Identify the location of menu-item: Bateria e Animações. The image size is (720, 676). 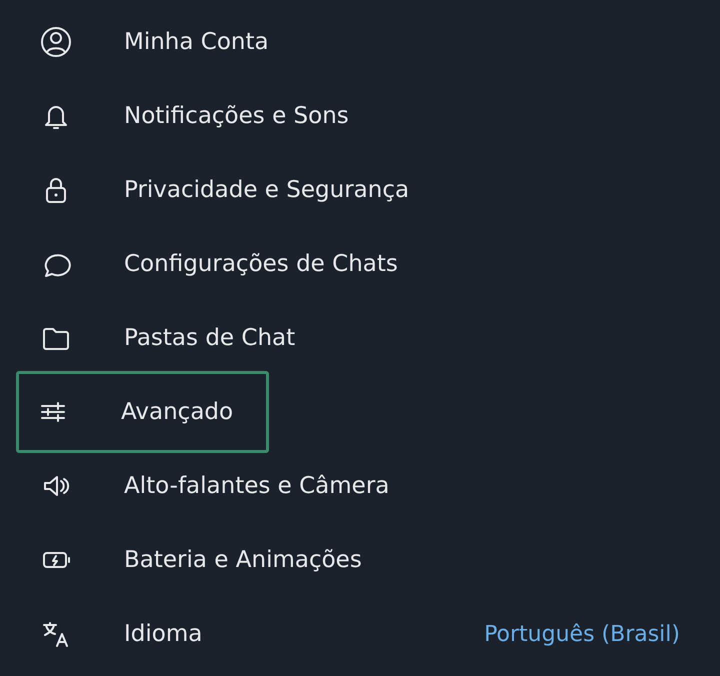
(190, 560).